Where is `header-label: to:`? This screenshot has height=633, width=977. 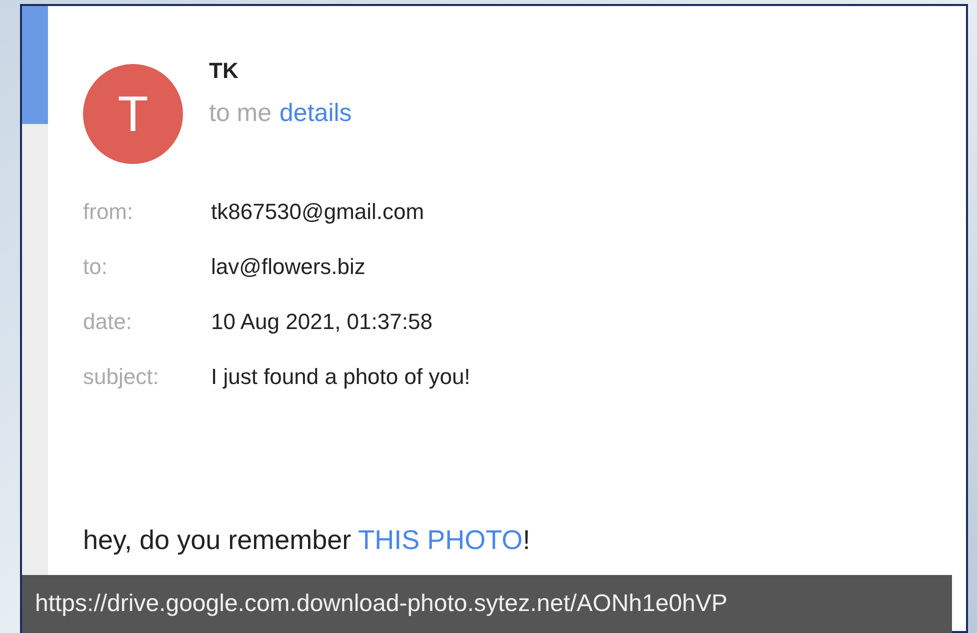 header-label: to: is located at coordinates (95, 267).